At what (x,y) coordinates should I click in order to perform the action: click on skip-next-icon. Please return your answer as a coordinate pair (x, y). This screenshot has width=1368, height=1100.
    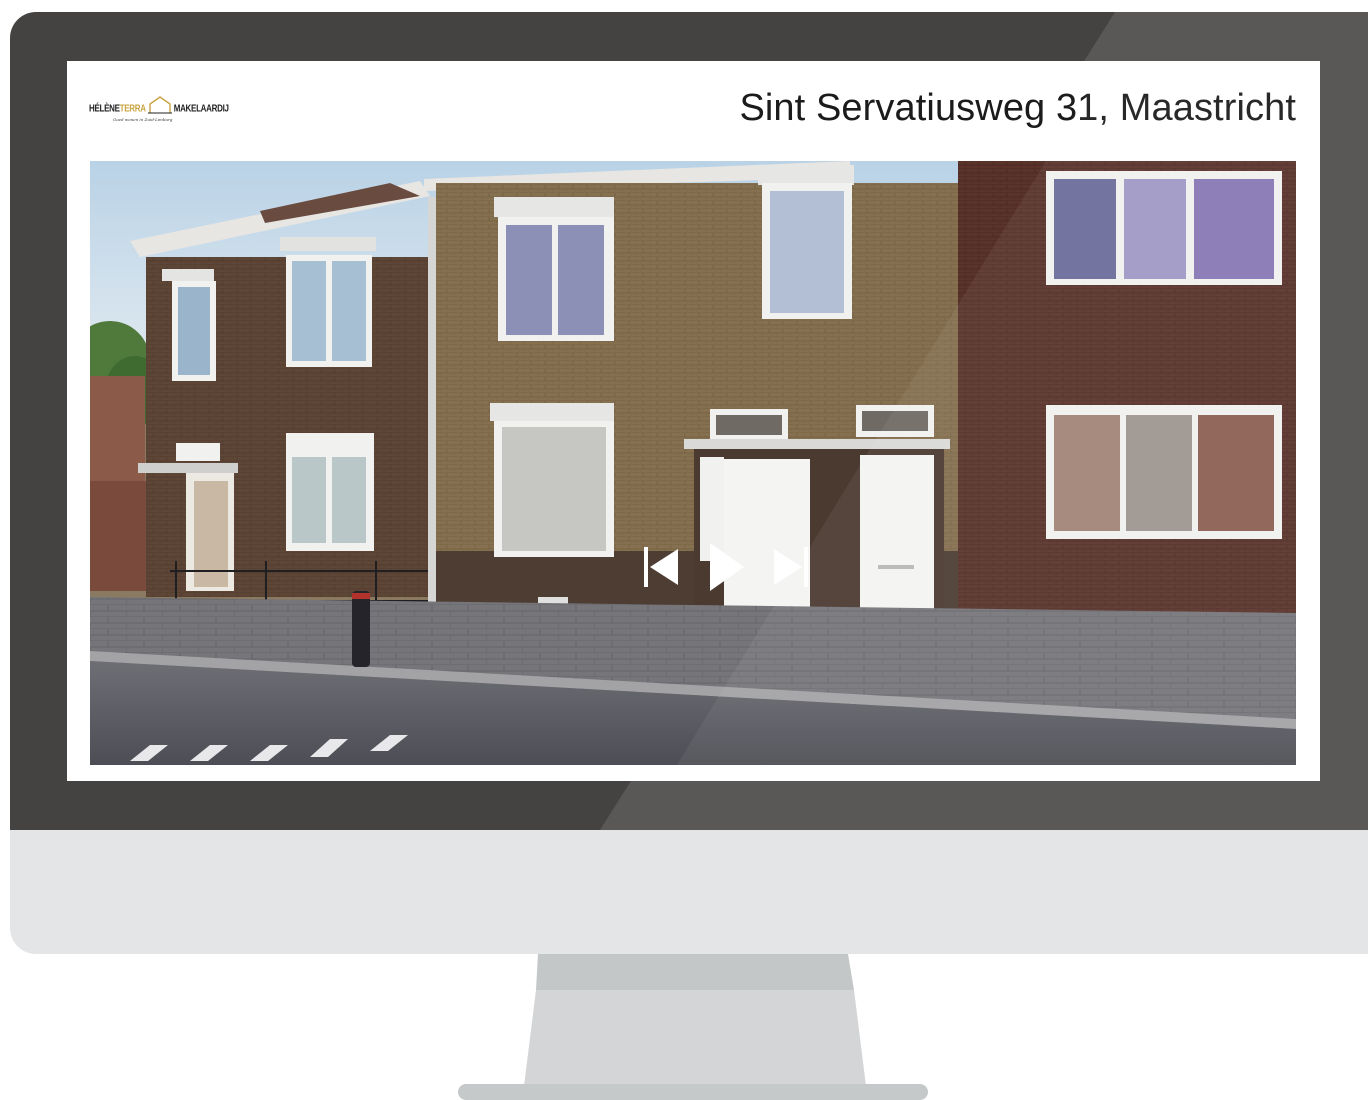
    Looking at the image, I should click on (790, 567).